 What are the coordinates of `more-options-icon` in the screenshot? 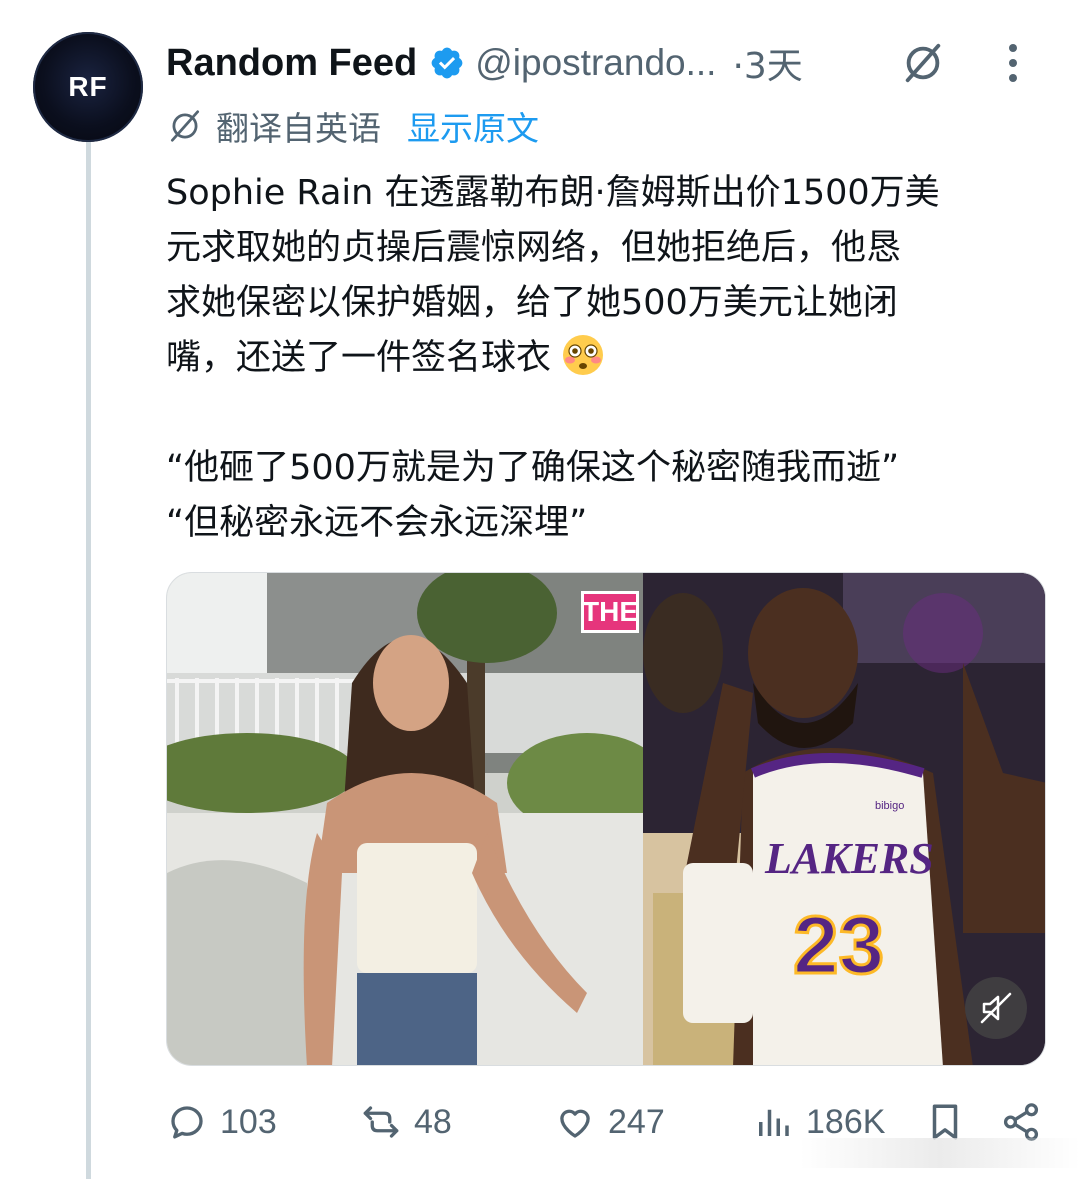 It's located at (1013, 63).